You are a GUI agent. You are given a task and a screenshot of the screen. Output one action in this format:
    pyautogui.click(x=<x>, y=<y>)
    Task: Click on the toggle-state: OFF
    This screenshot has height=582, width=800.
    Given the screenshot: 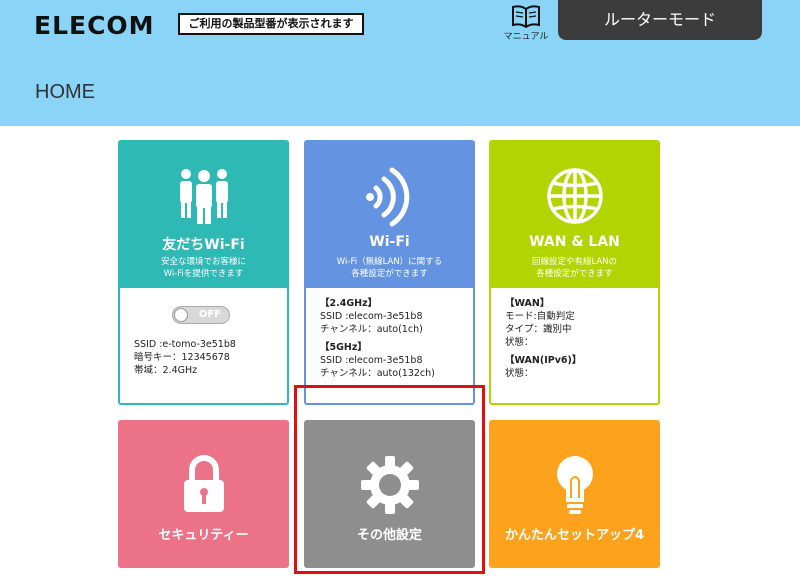 What is the action you would take?
    pyautogui.click(x=210, y=314)
    